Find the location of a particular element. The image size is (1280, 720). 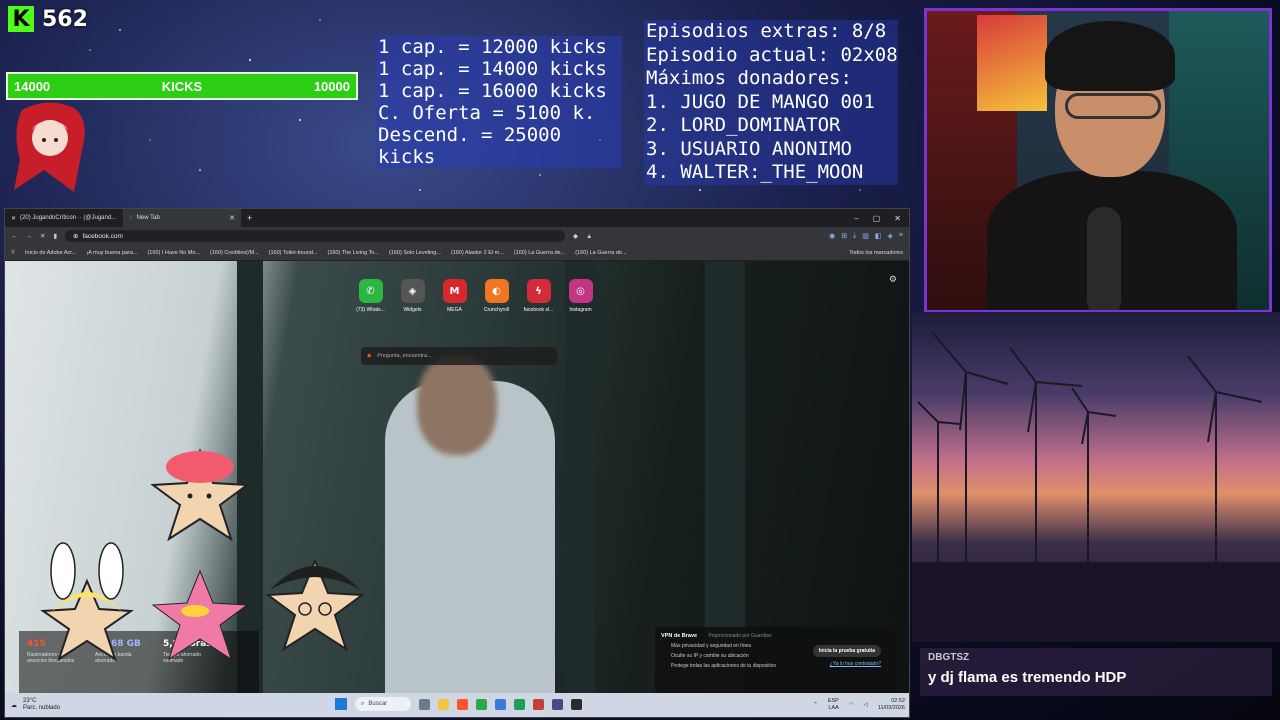

chevron-up-icon: ⌃ is located at coordinates (815, 705).